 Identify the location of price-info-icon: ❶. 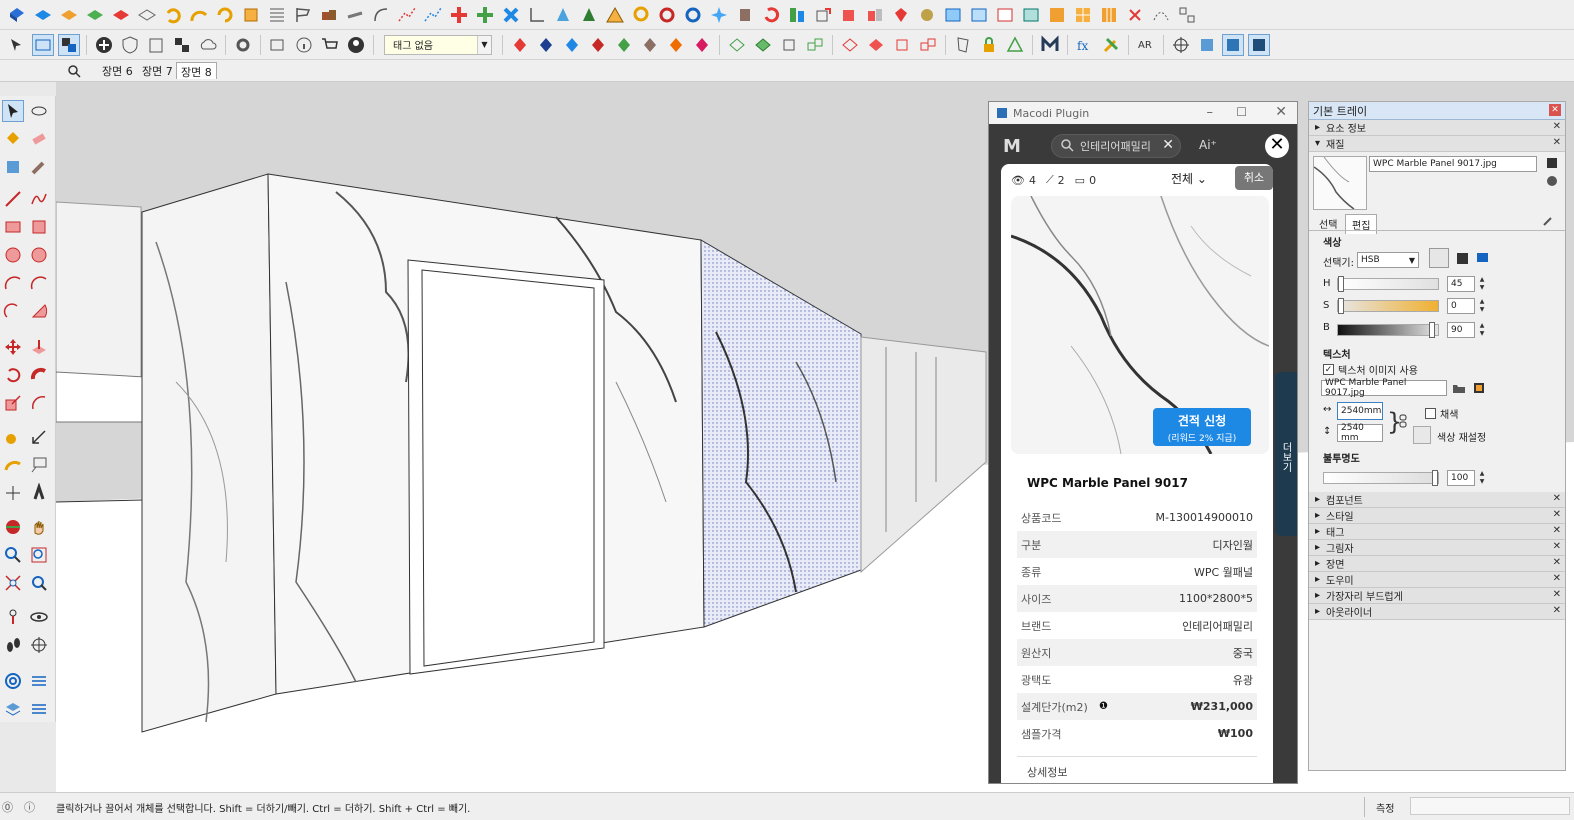
(1103, 706).